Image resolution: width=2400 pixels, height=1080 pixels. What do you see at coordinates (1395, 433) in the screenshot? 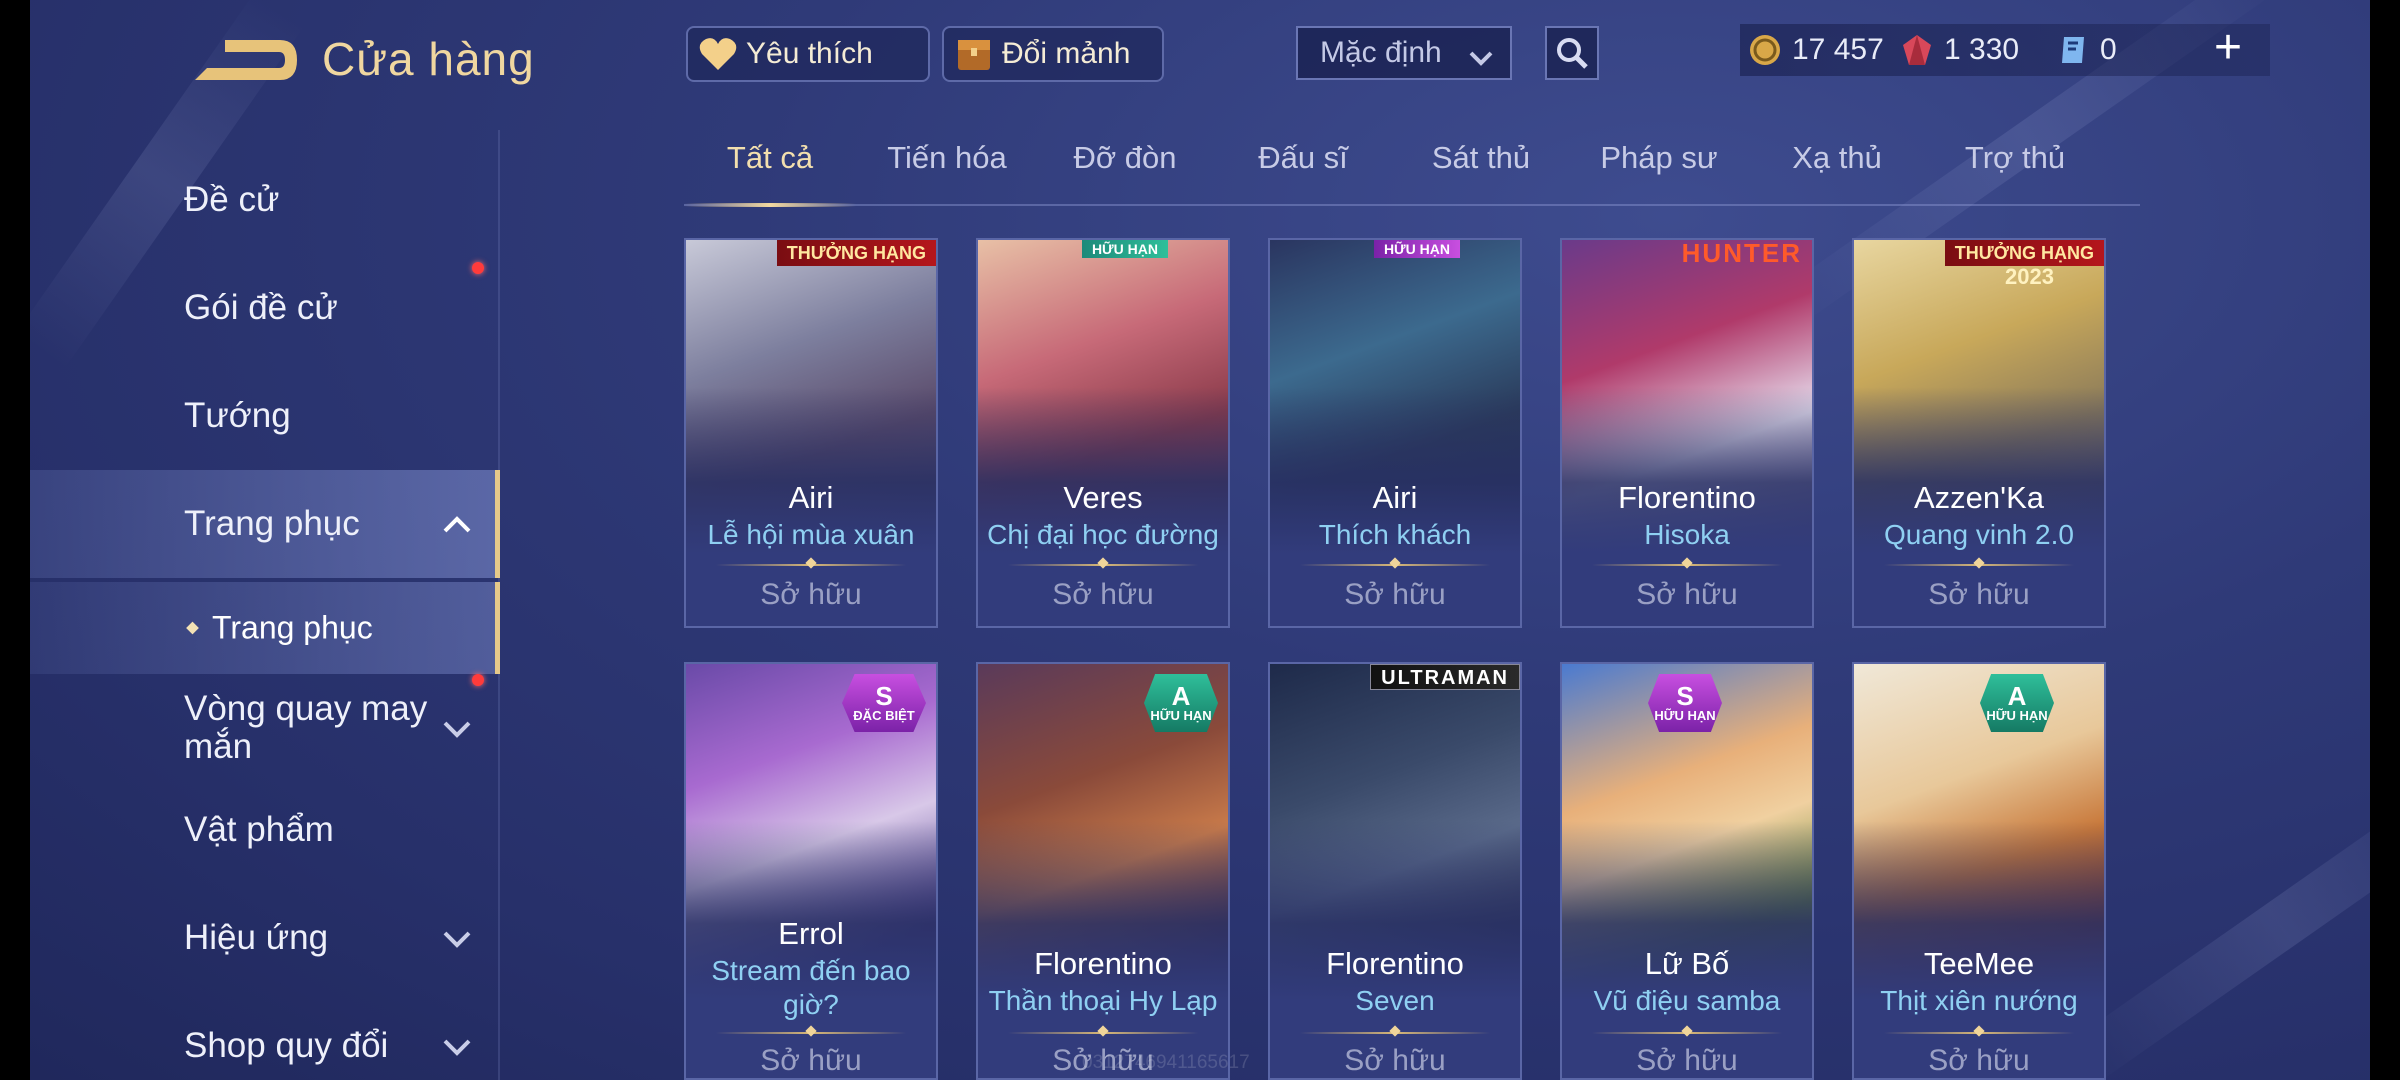
I see `skin-card: HỮU HẠN Airi Thích khách Sở hữu` at bounding box center [1395, 433].